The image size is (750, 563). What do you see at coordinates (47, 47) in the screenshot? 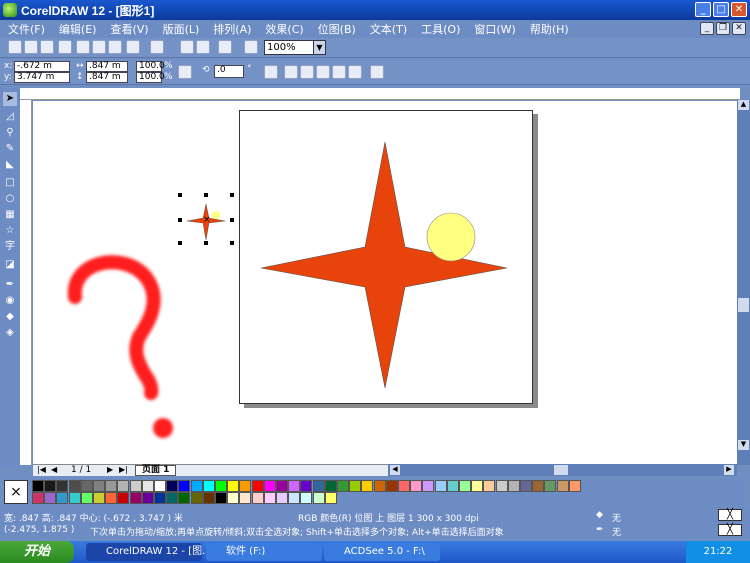
I see `save-icon` at bounding box center [47, 47].